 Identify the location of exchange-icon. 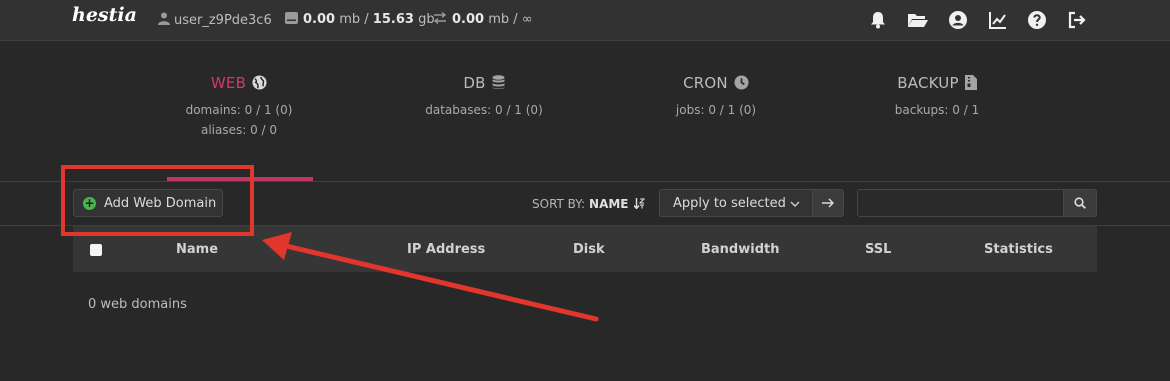
(440, 18).